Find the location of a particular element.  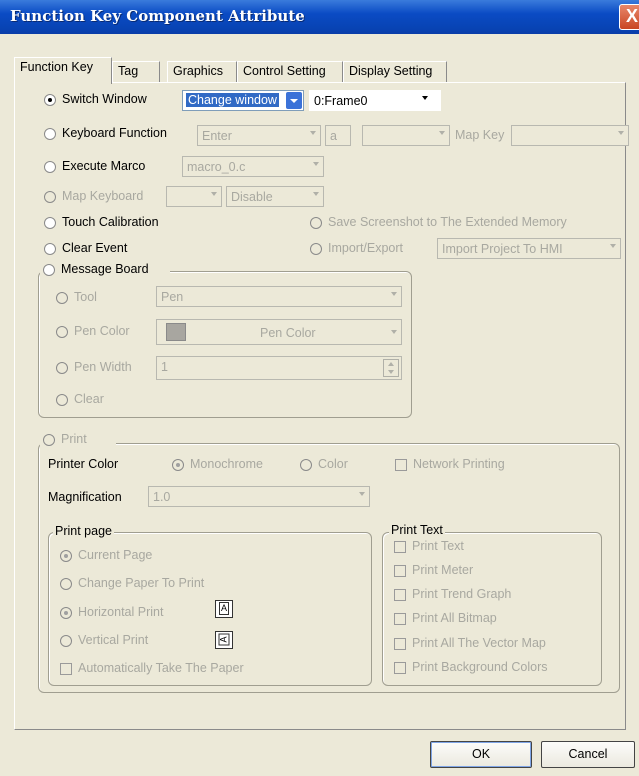

import-export-radio is located at coordinates (316, 249).